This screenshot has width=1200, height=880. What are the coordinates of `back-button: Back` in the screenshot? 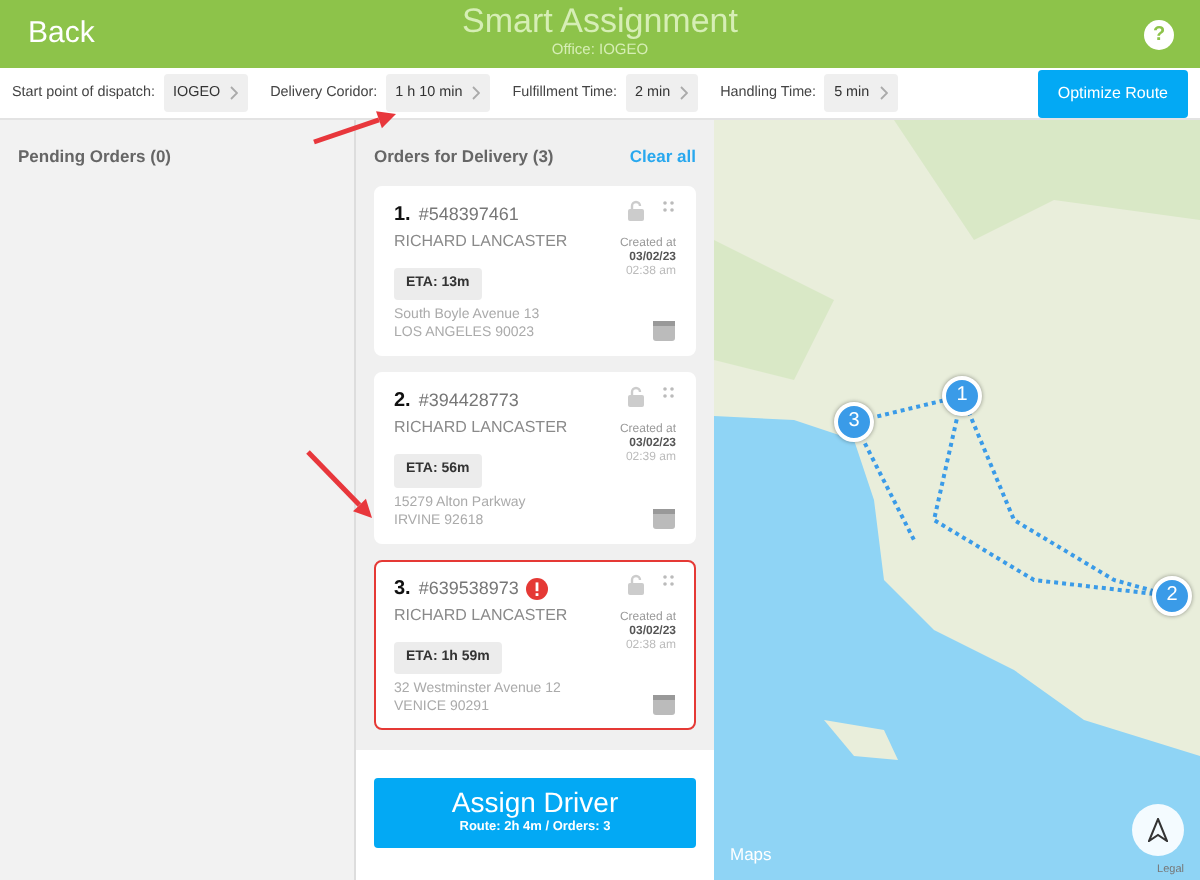 It's located at (61, 34).